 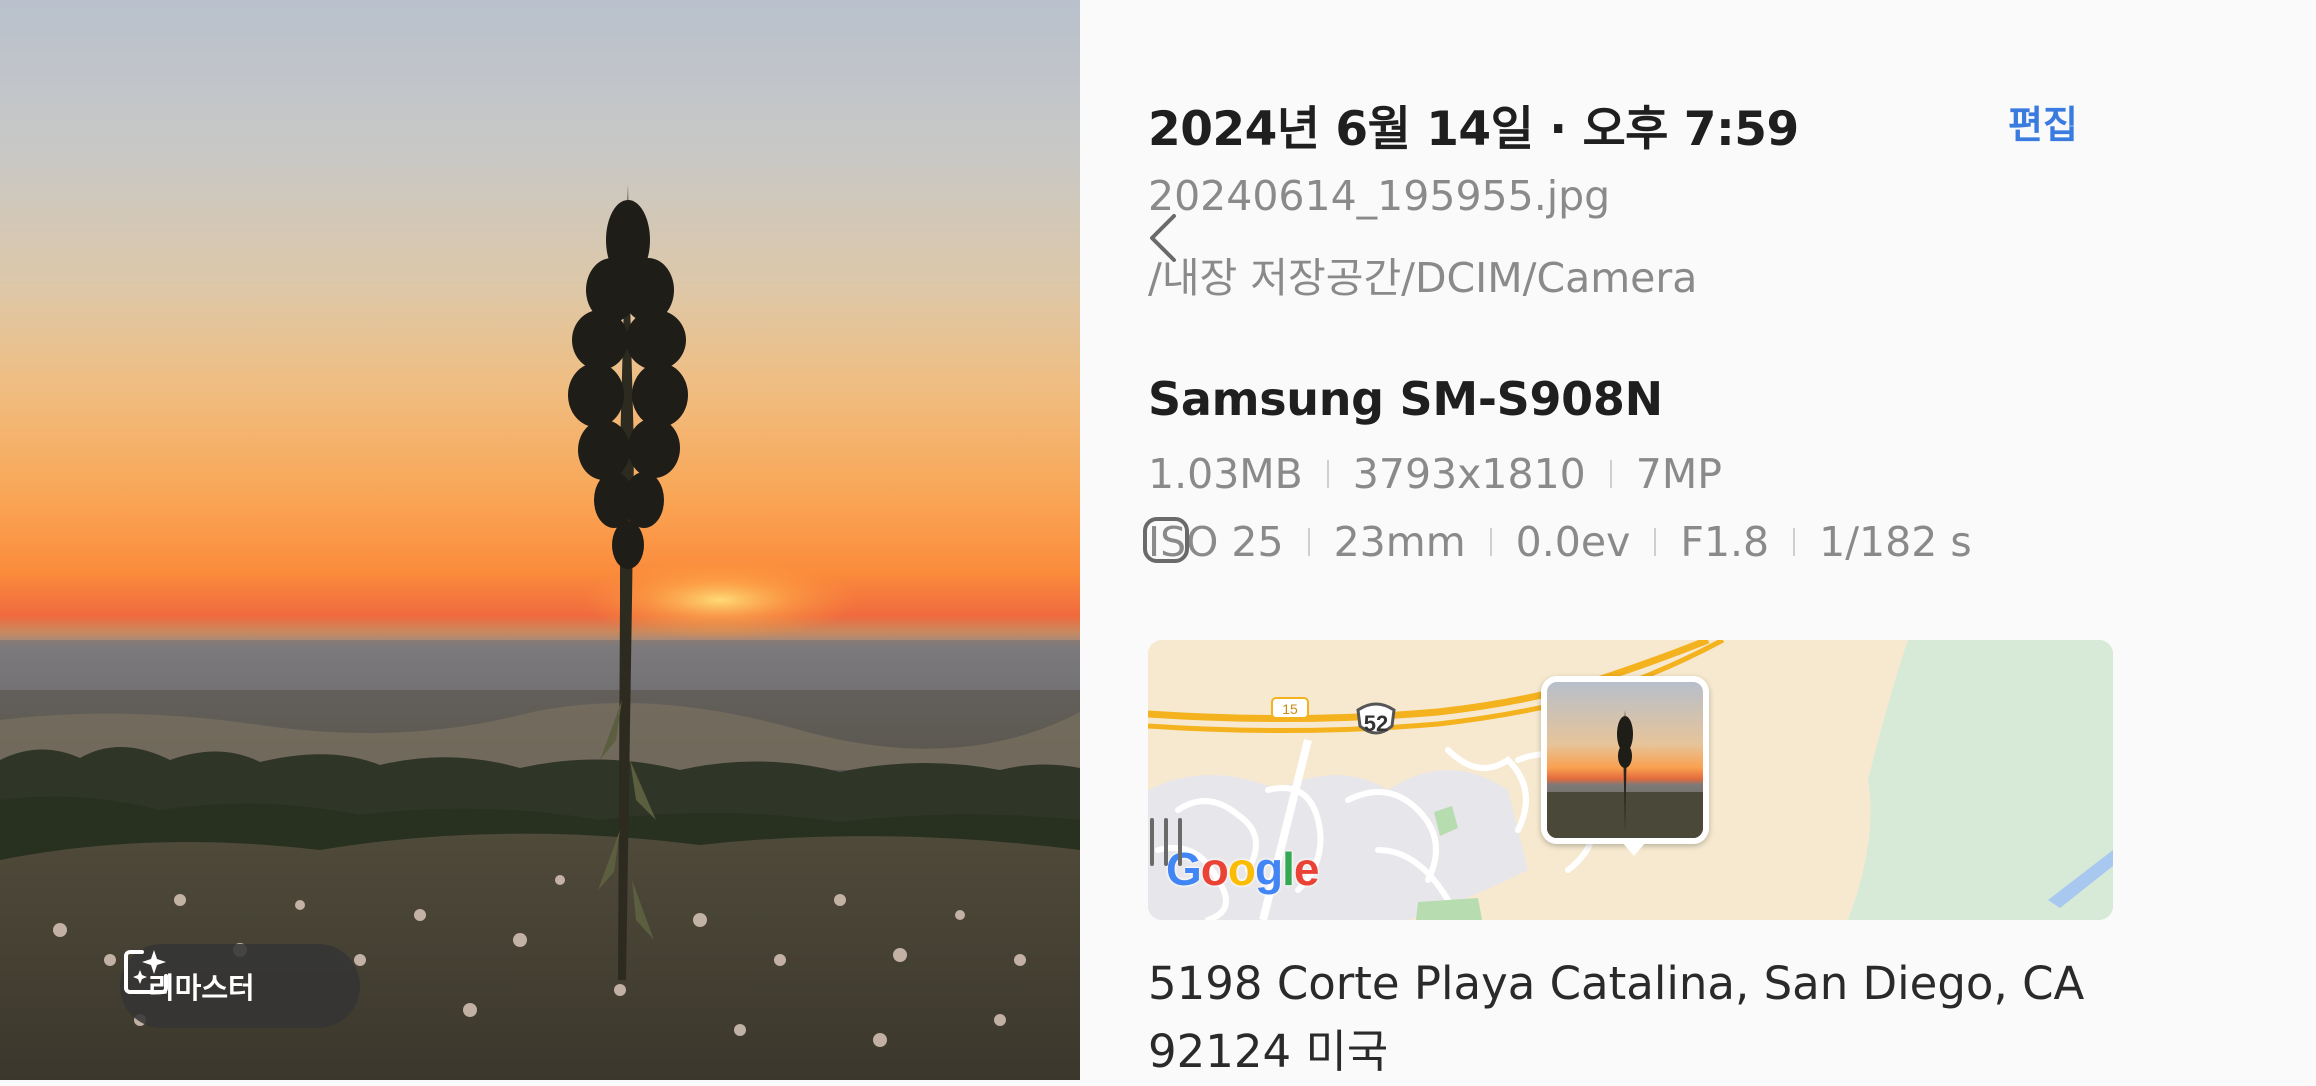 I want to click on aperture-value: F1.8, so click(x=1725, y=542).